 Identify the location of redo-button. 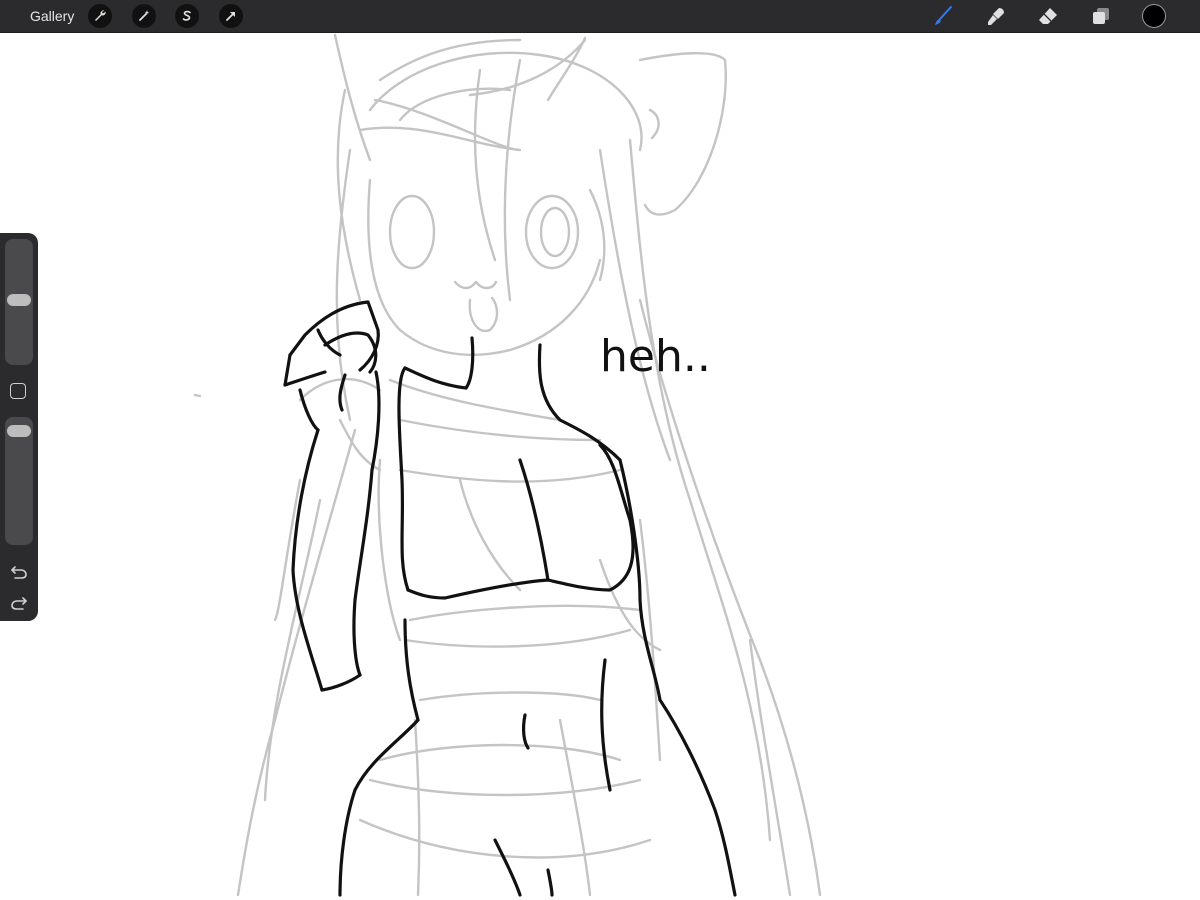
(19, 603).